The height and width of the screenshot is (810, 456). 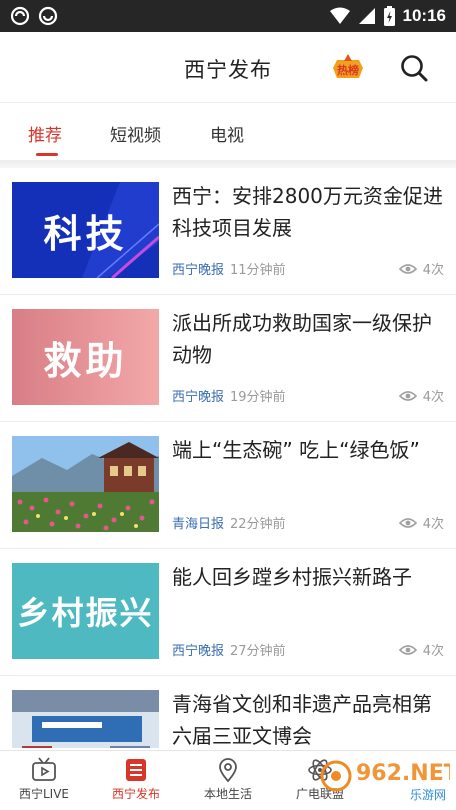 What do you see at coordinates (44, 769) in the screenshot?
I see `tv-icon` at bounding box center [44, 769].